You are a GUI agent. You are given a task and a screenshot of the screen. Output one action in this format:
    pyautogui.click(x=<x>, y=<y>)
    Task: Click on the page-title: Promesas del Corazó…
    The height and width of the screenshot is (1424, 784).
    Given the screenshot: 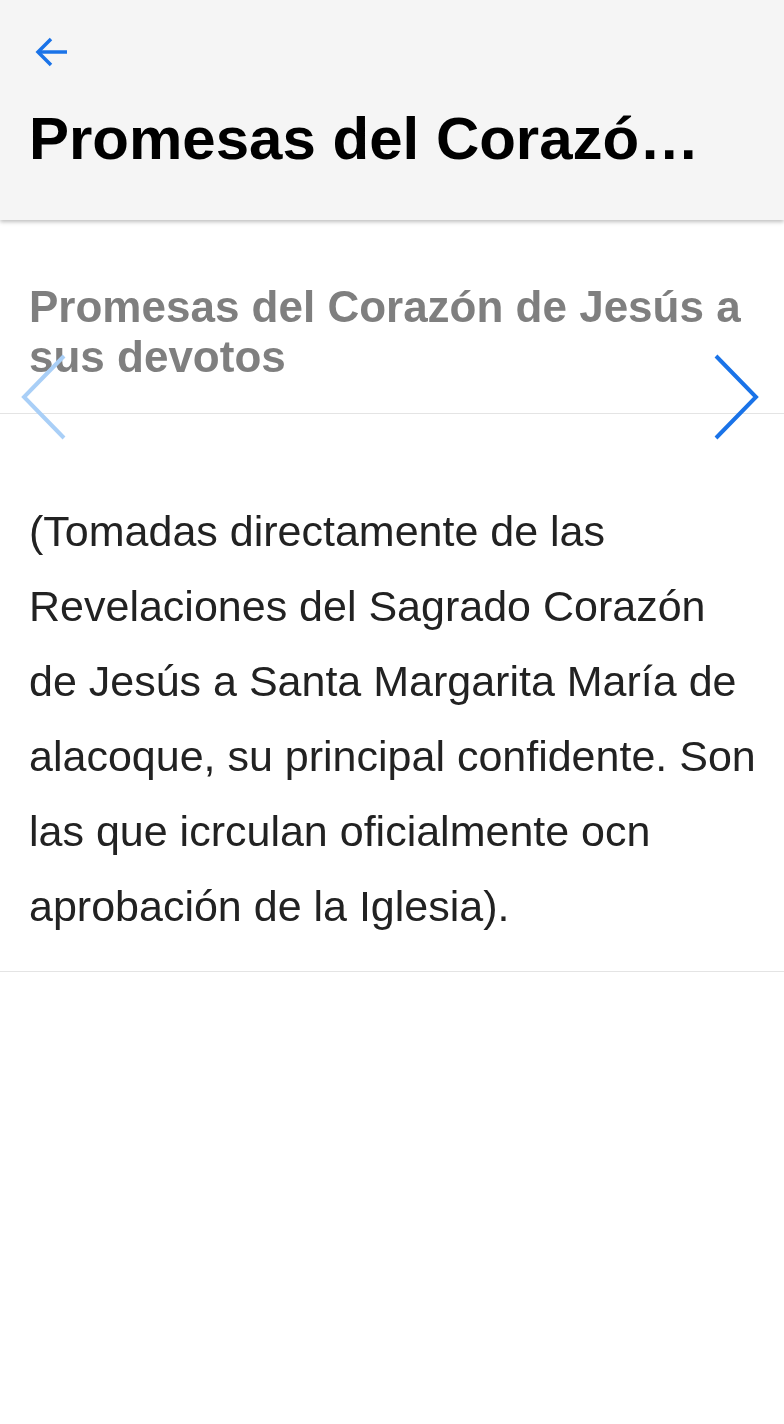 What is the action you would take?
    pyautogui.click(x=365, y=138)
    